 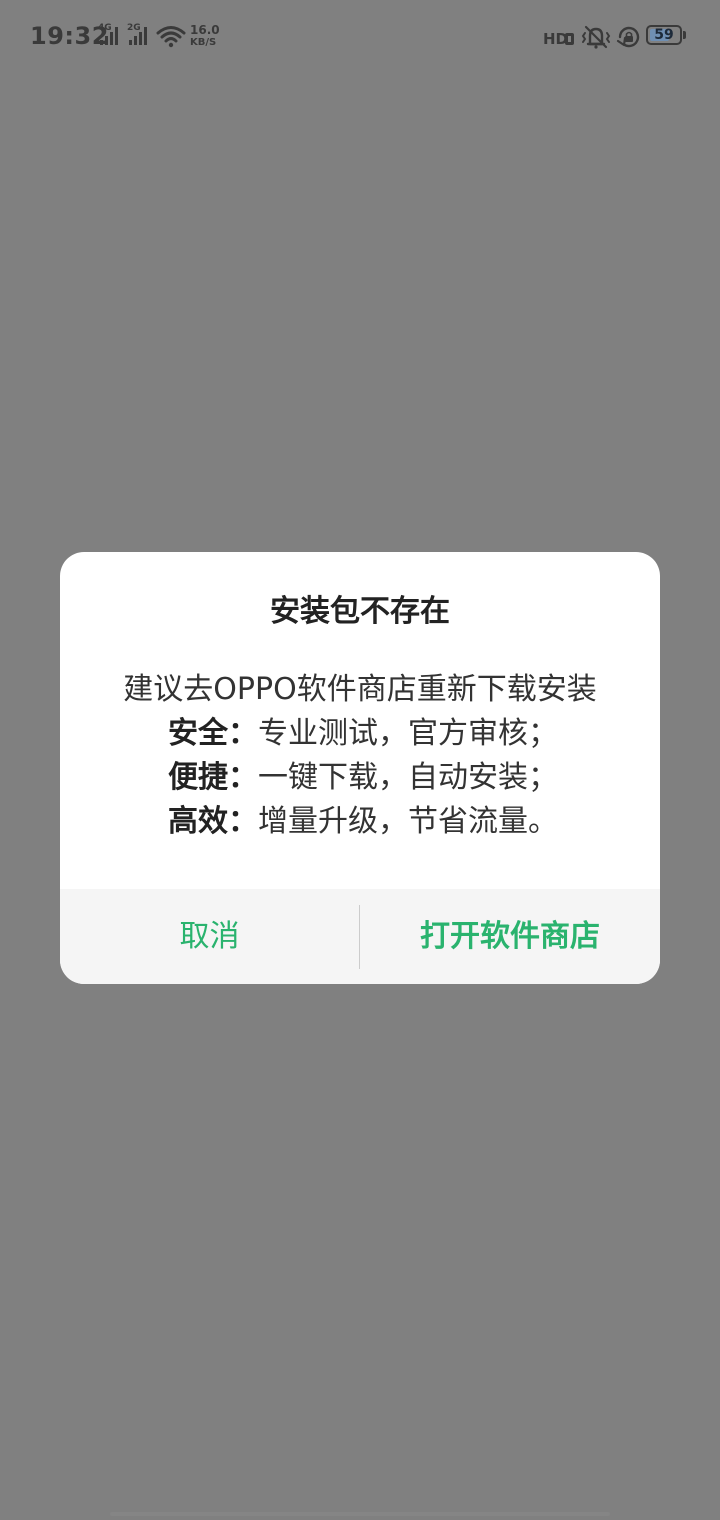 I want to click on vibrate-icon, so click(x=596, y=37).